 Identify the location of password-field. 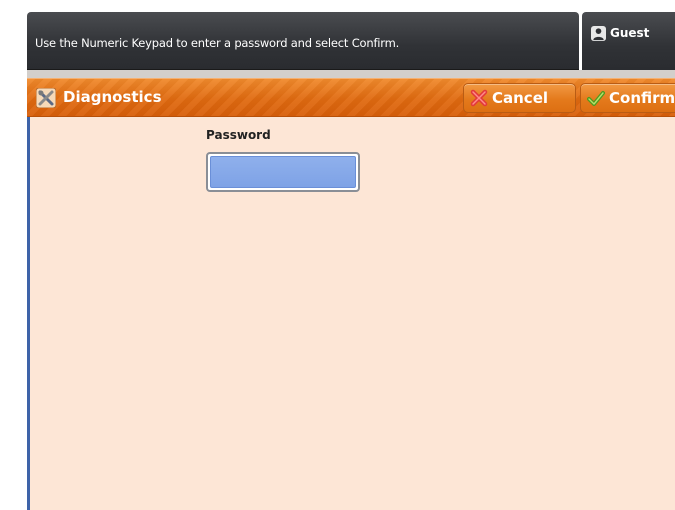
(283, 172).